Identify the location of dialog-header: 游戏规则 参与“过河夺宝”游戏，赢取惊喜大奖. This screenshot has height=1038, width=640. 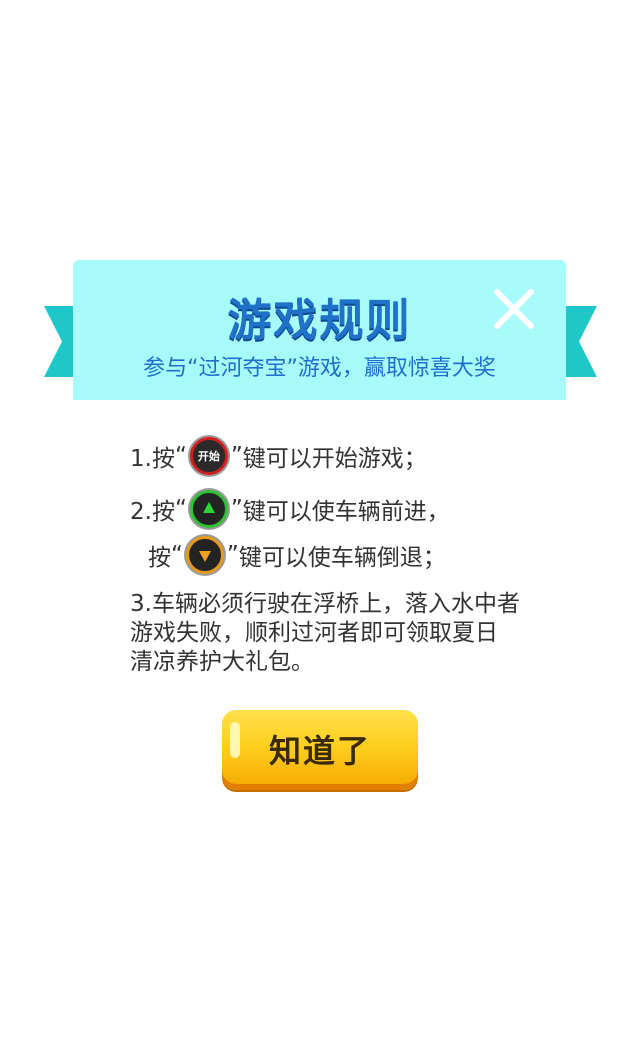
(319, 330).